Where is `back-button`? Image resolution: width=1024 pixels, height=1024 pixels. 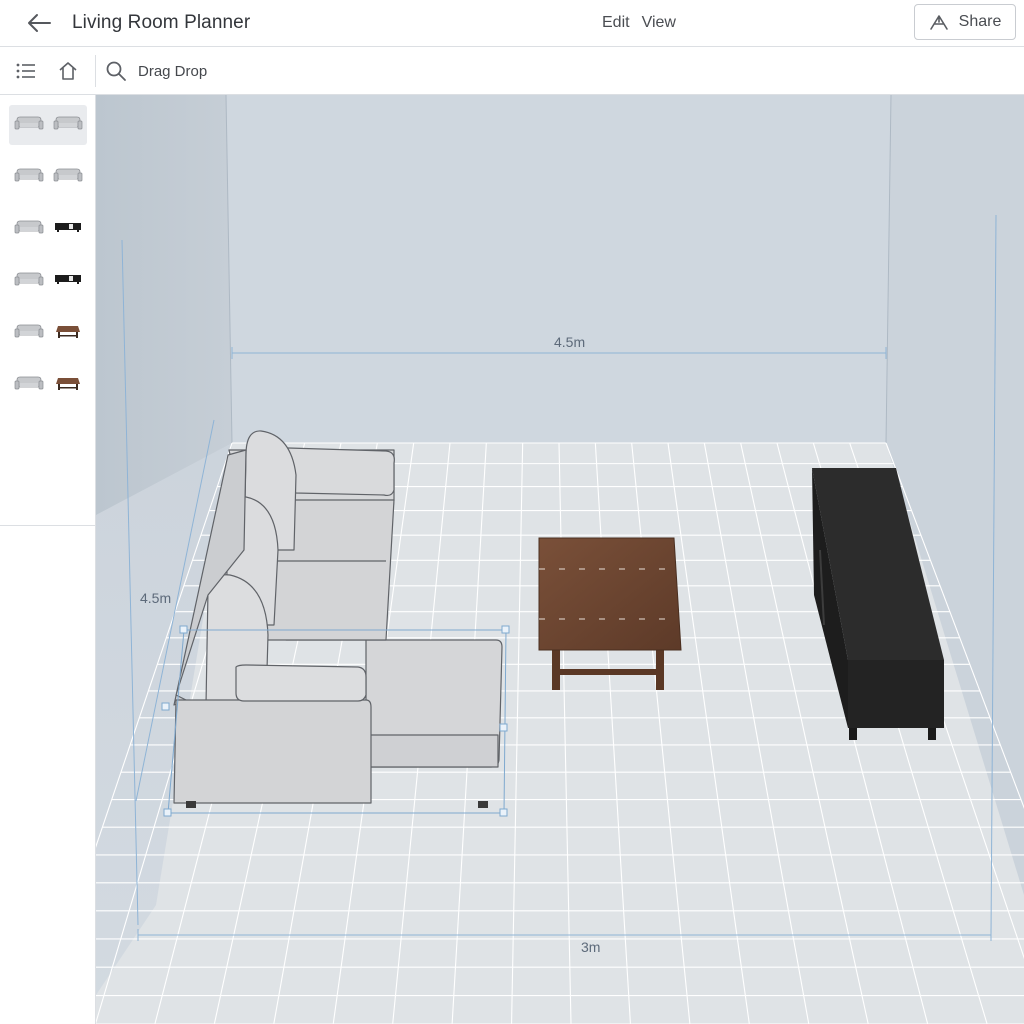
back-button is located at coordinates (39, 23).